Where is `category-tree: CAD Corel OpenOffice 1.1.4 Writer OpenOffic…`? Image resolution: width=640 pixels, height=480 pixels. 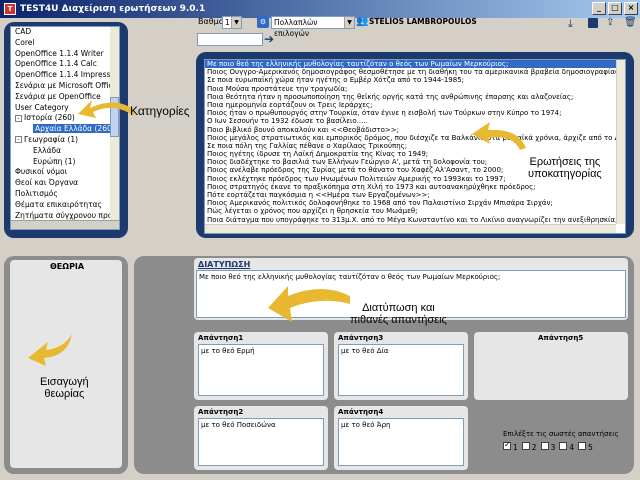 category-tree: CAD Corel OpenOffice 1.1.4 Writer OpenOffic… is located at coordinates (65, 128).